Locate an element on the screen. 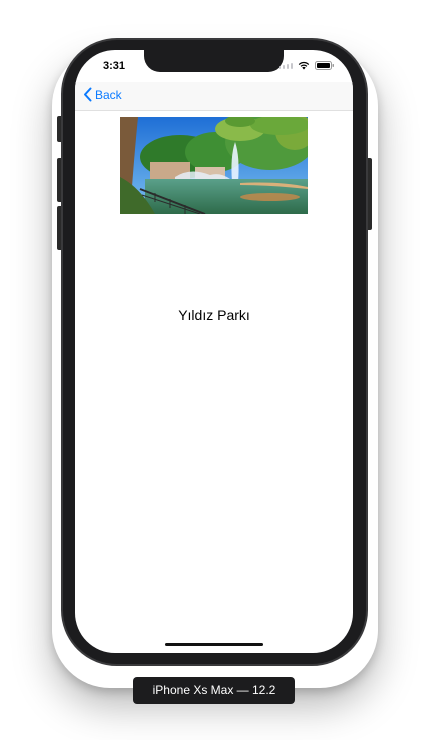  back-button: Back is located at coordinates (102, 94).